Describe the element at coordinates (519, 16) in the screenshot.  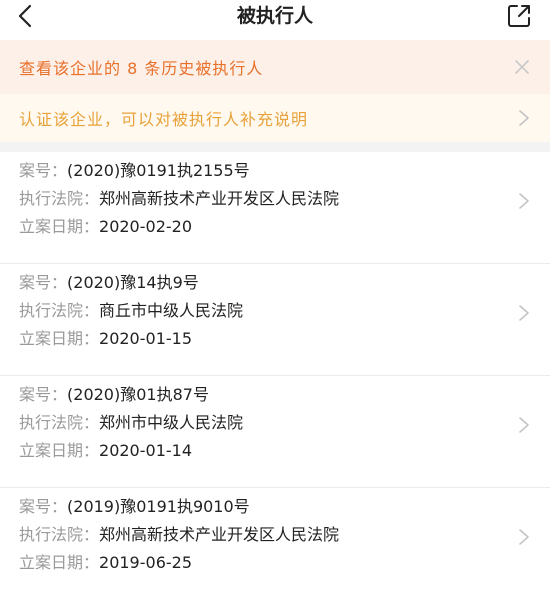
I see `share-icon` at that location.